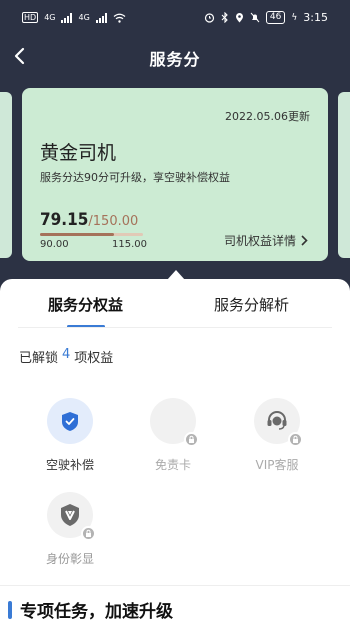  What do you see at coordinates (255, 17) in the screenshot?
I see `mute-icon` at bounding box center [255, 17].